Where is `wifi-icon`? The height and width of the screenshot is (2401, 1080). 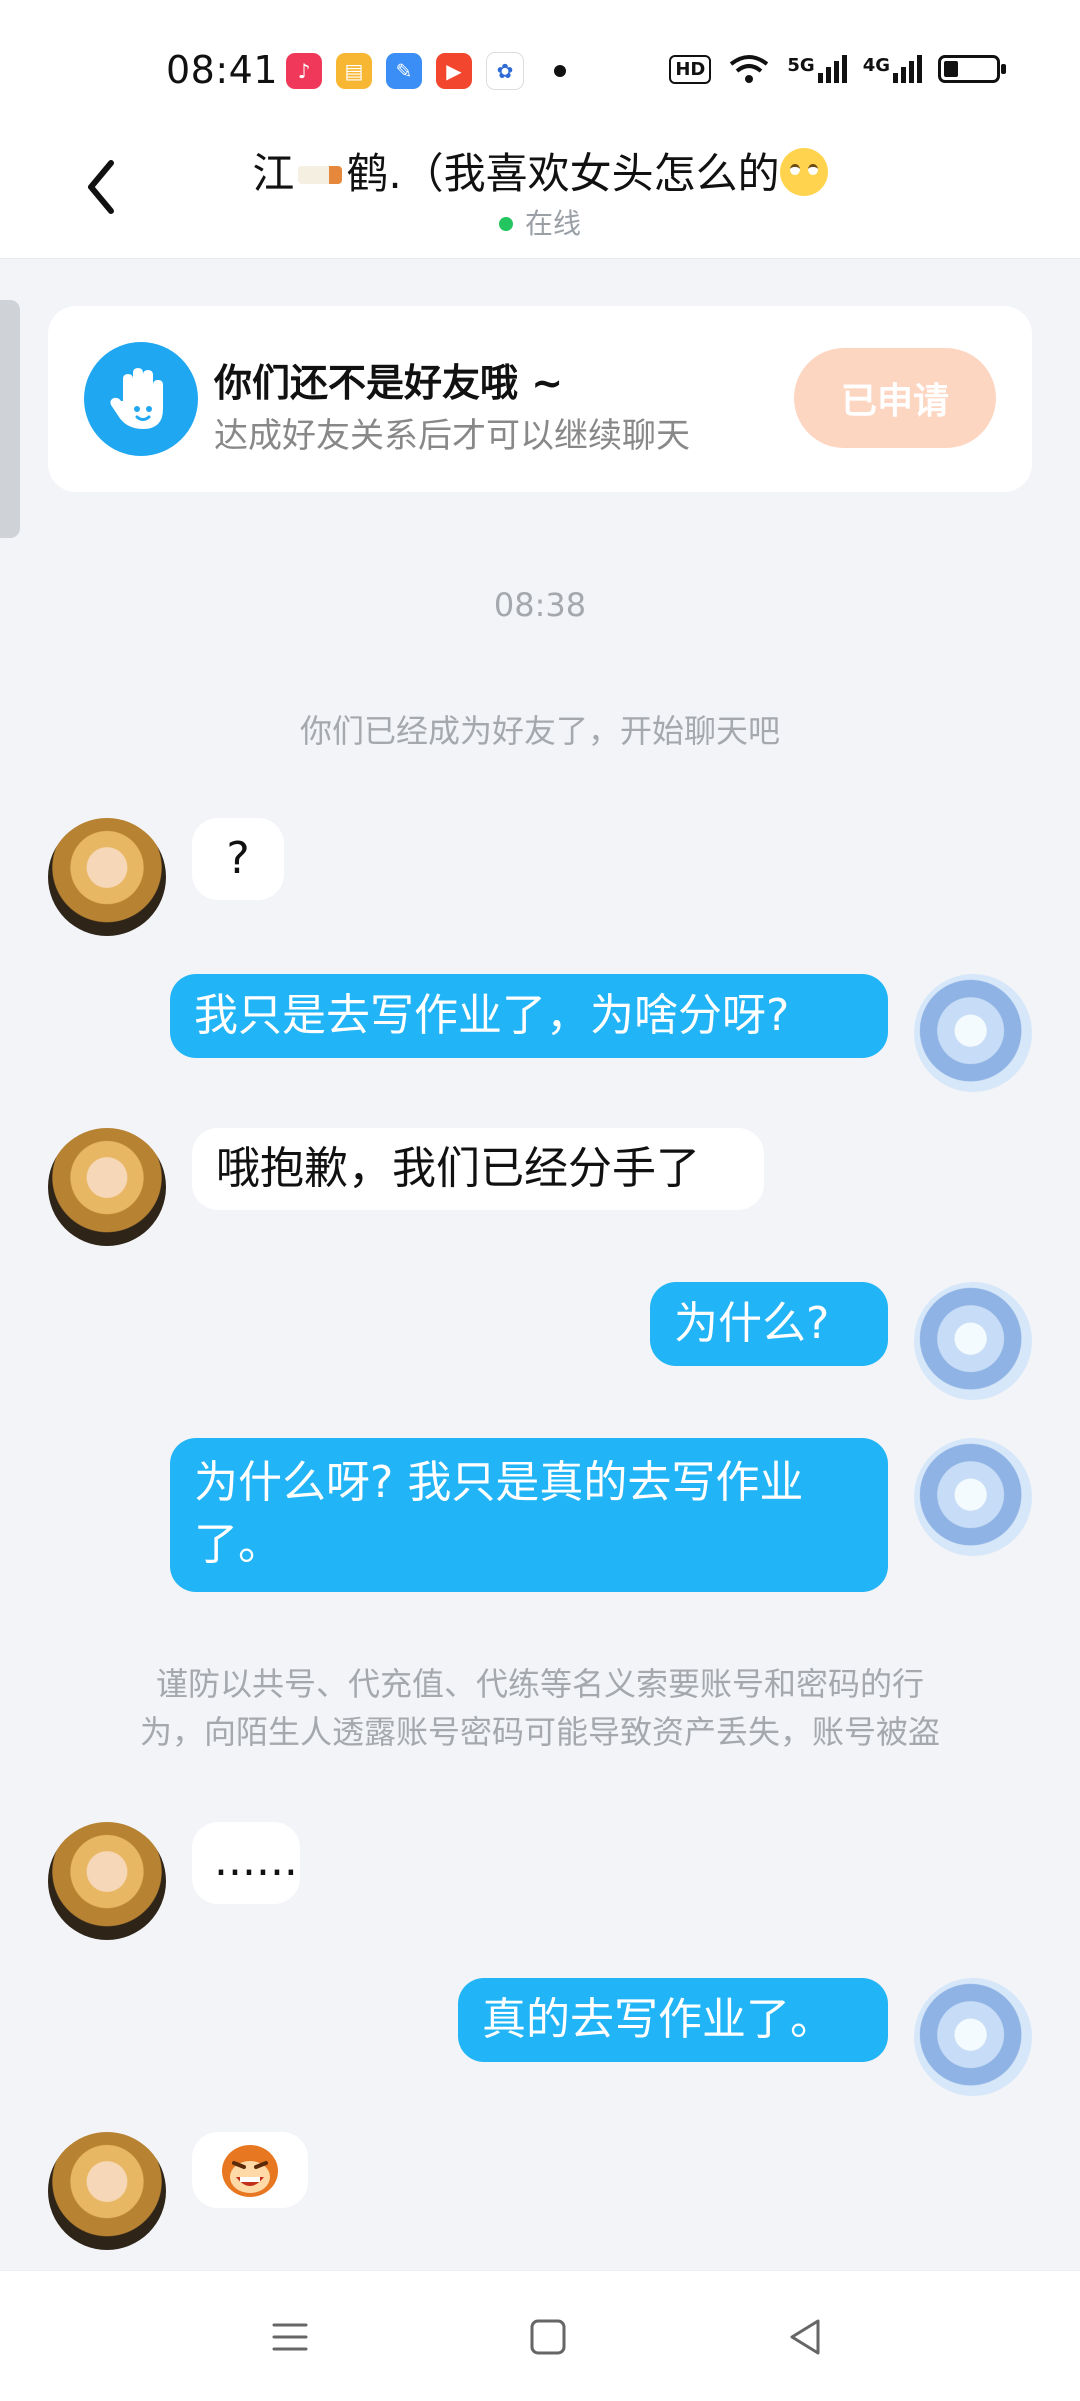 wifi-icon is located at coordinates (749, 69).